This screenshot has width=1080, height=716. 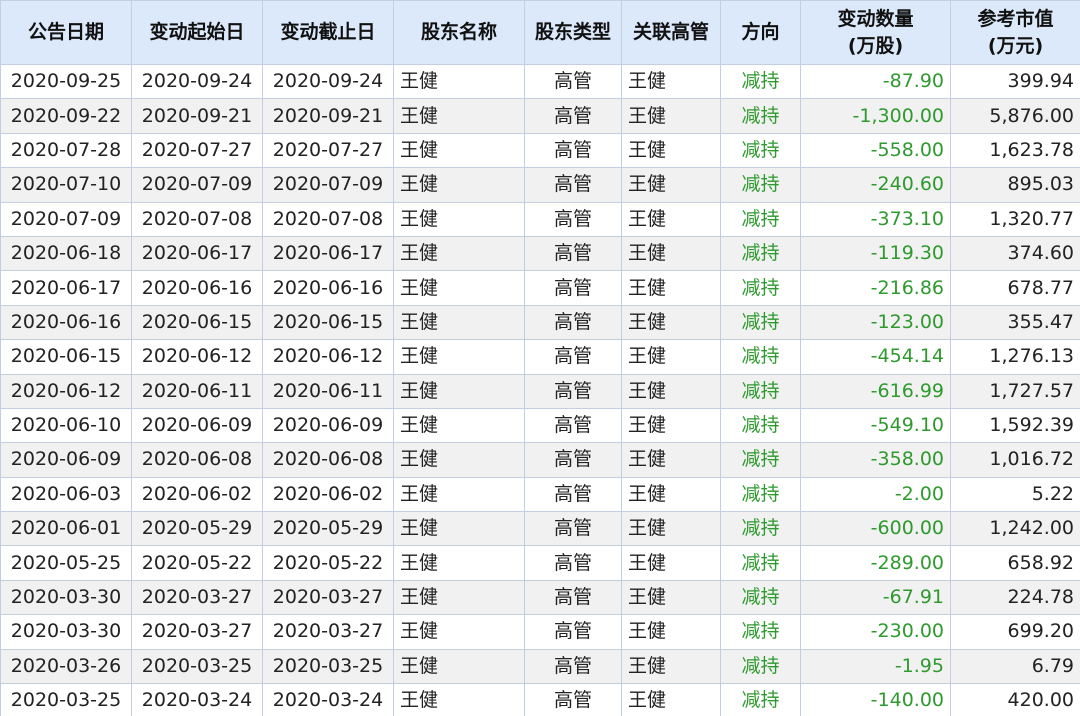 What do you see at coordinates (328, 81) in the screenshot?
I see `cell-end-date: 2020-09-24` at bounding box center [328, 81].